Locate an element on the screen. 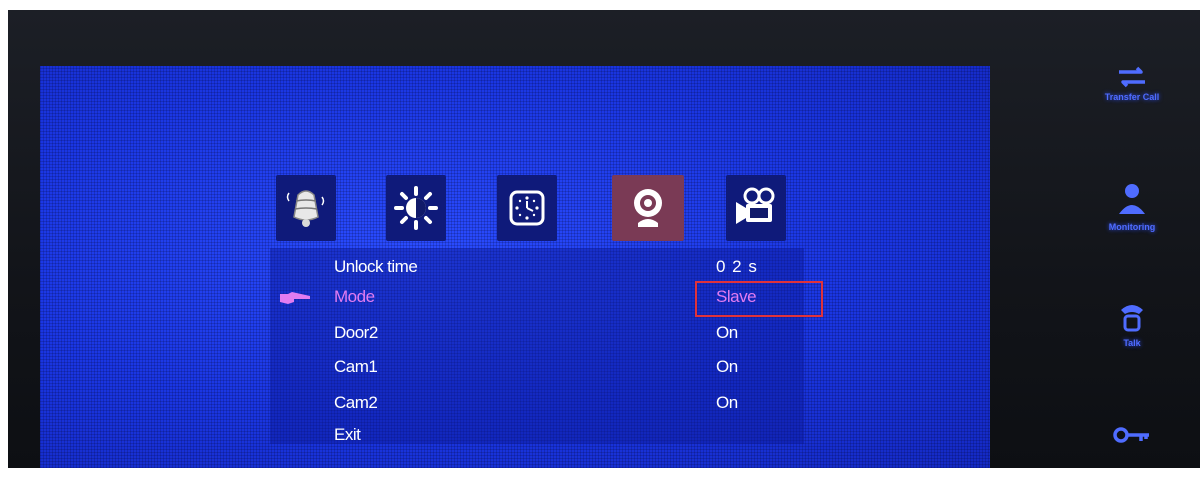  video-camera-icon is located at coordinates (755, 205).